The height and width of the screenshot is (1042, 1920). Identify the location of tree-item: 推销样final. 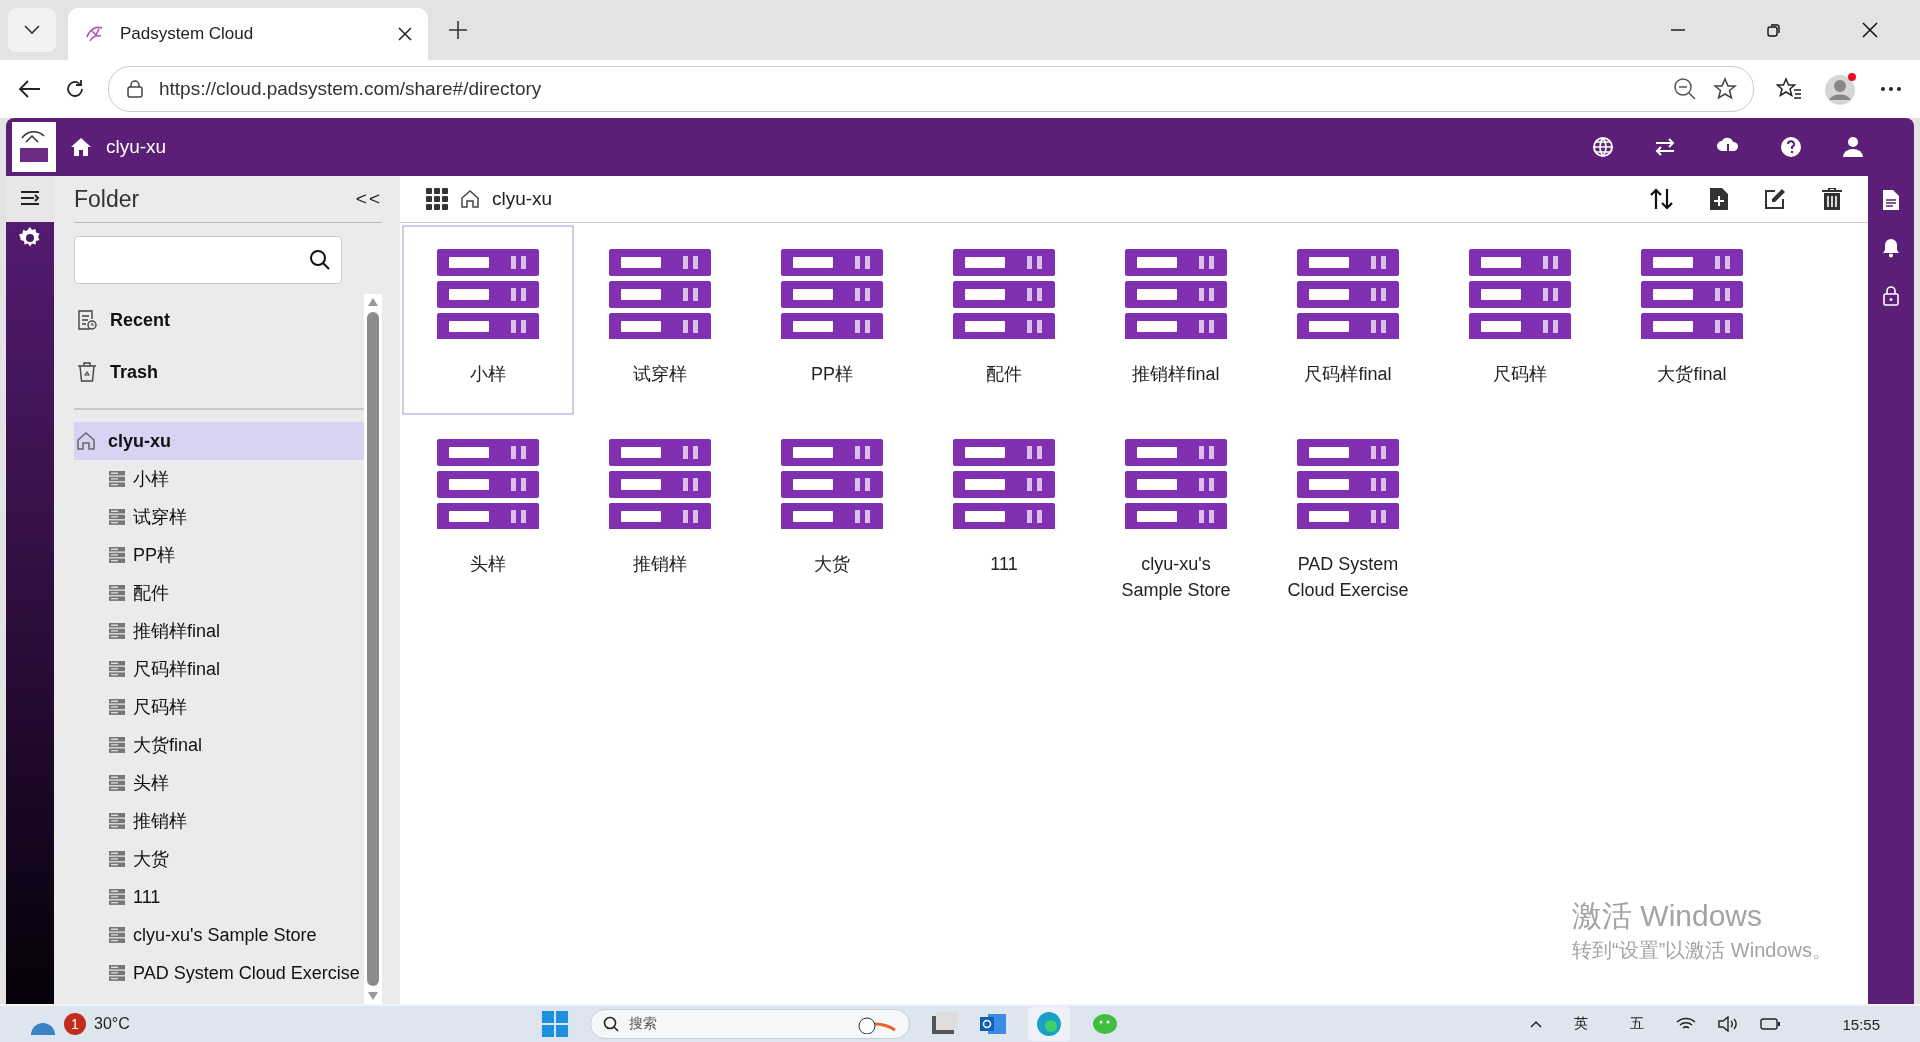
(219, 631).